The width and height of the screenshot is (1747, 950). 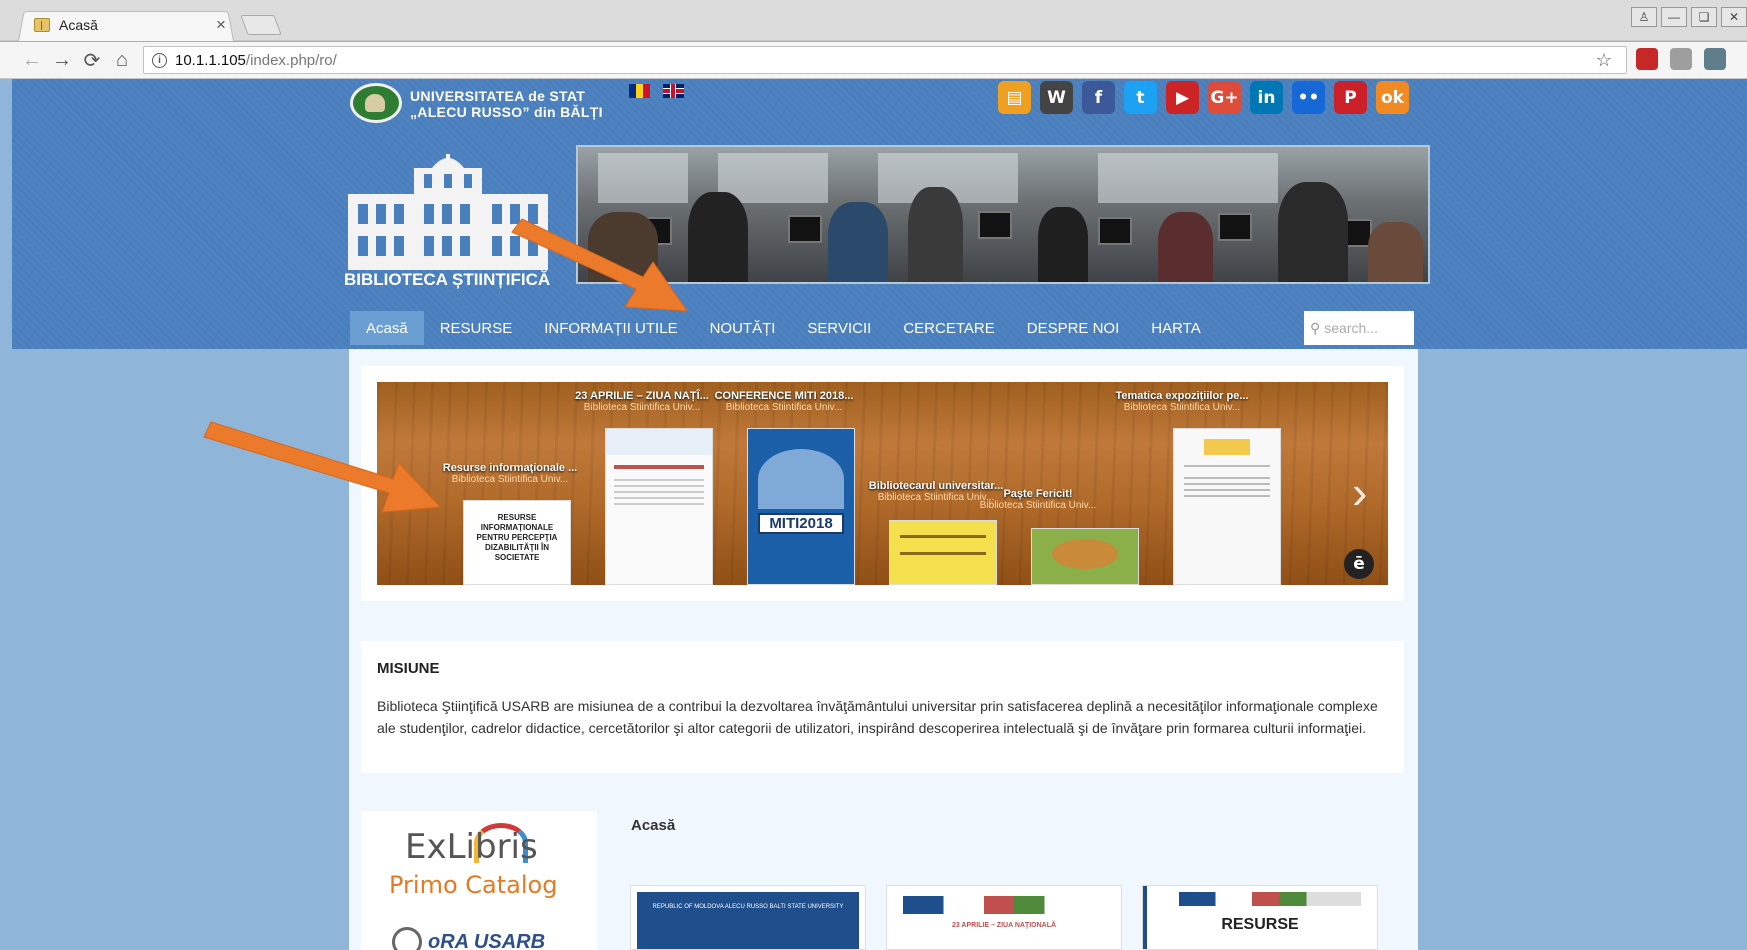 I want to click on twitter-icon: t, so click(x=1140, y=97).